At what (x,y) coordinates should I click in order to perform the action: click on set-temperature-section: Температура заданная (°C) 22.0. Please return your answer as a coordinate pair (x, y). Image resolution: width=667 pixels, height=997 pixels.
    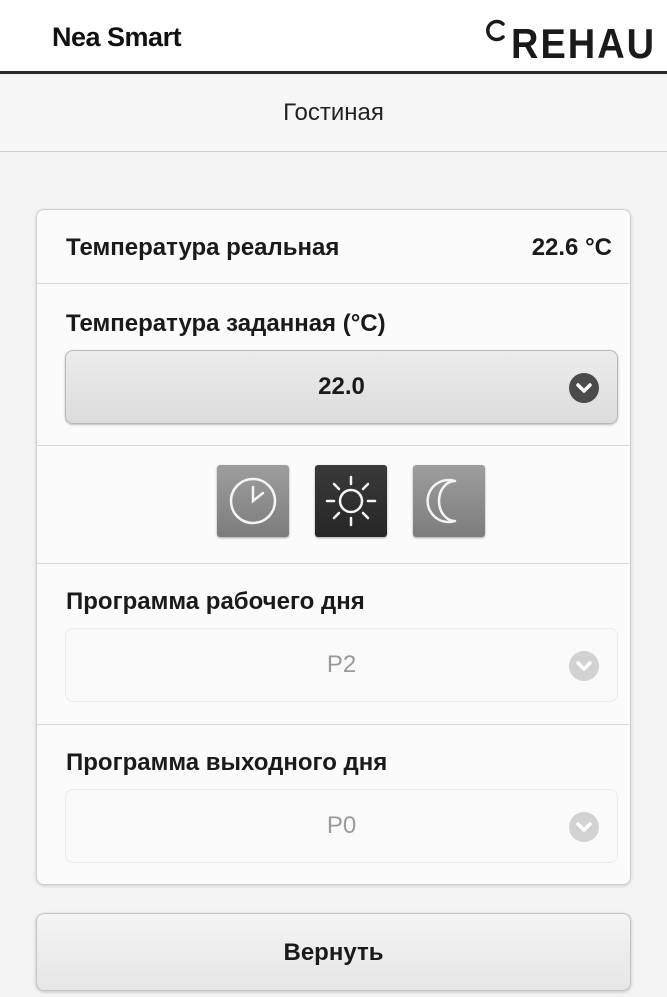
    Looking at the image, I should click on (333, 364).